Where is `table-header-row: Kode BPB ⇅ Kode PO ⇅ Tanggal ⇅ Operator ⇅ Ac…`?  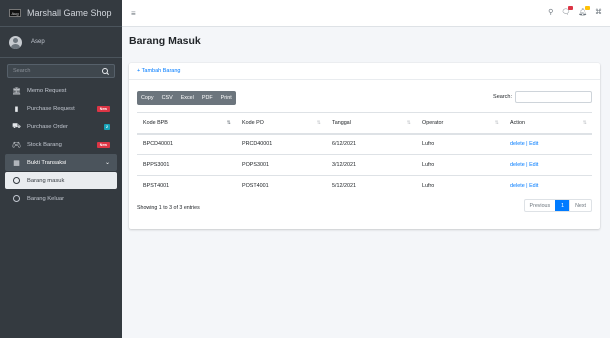
table-header-row: Kode BPB ⇅ Kode PO ⇅ Tanggal ⇅ Operator ⇅ Ac… is located at coordinates (364, 123).